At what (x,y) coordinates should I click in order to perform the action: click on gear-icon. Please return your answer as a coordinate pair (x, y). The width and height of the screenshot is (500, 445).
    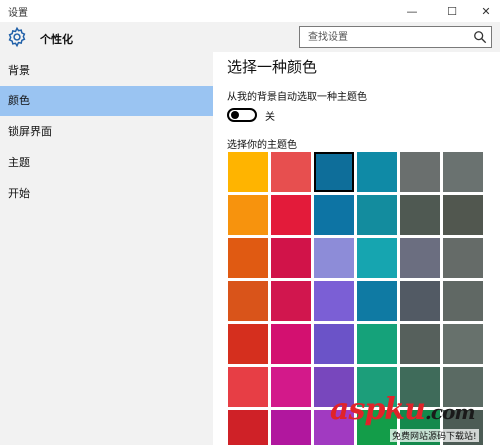
    Looking at the image, I should click on (17, 37).